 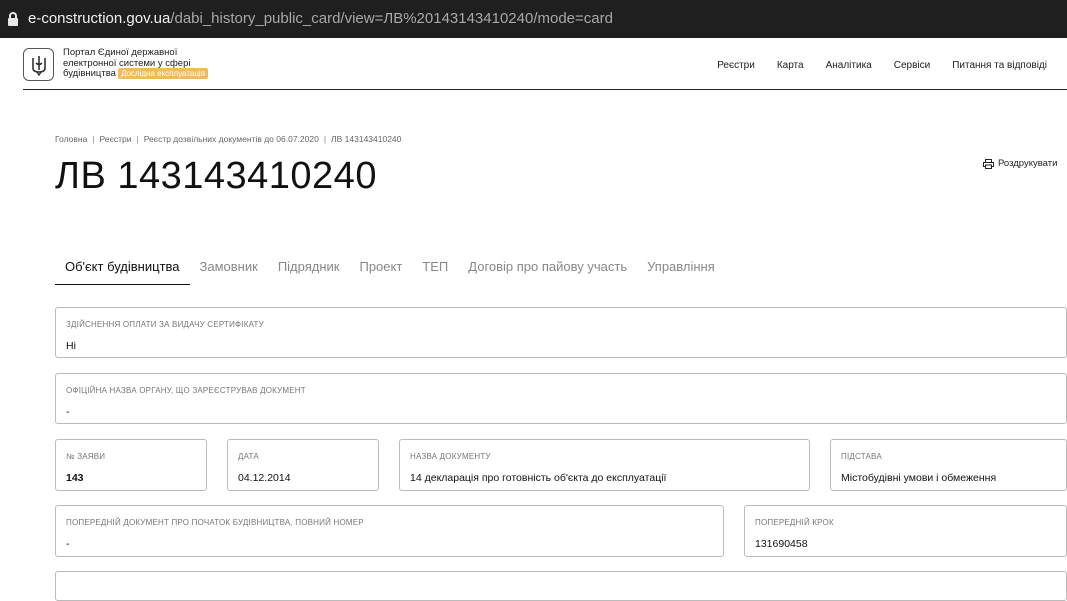 What do you see at coordinates (948, 465) in the screenshot?
I see `field-basis: Підстава Містобудівні умови і обмеження` at bounding box center [948, 465].